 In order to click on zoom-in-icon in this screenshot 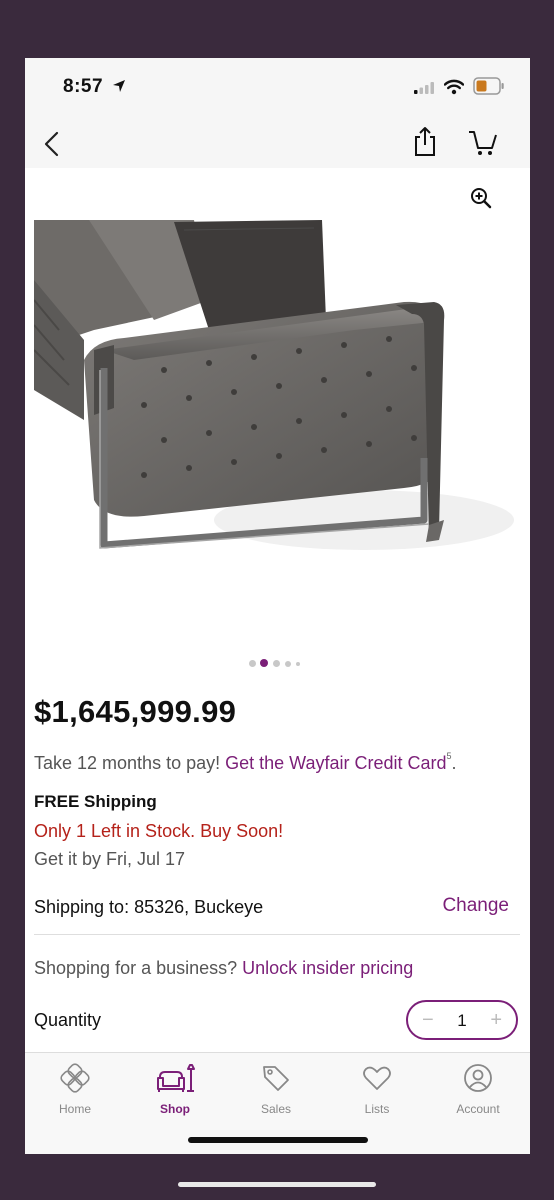, I will do `click(481, 198)`.